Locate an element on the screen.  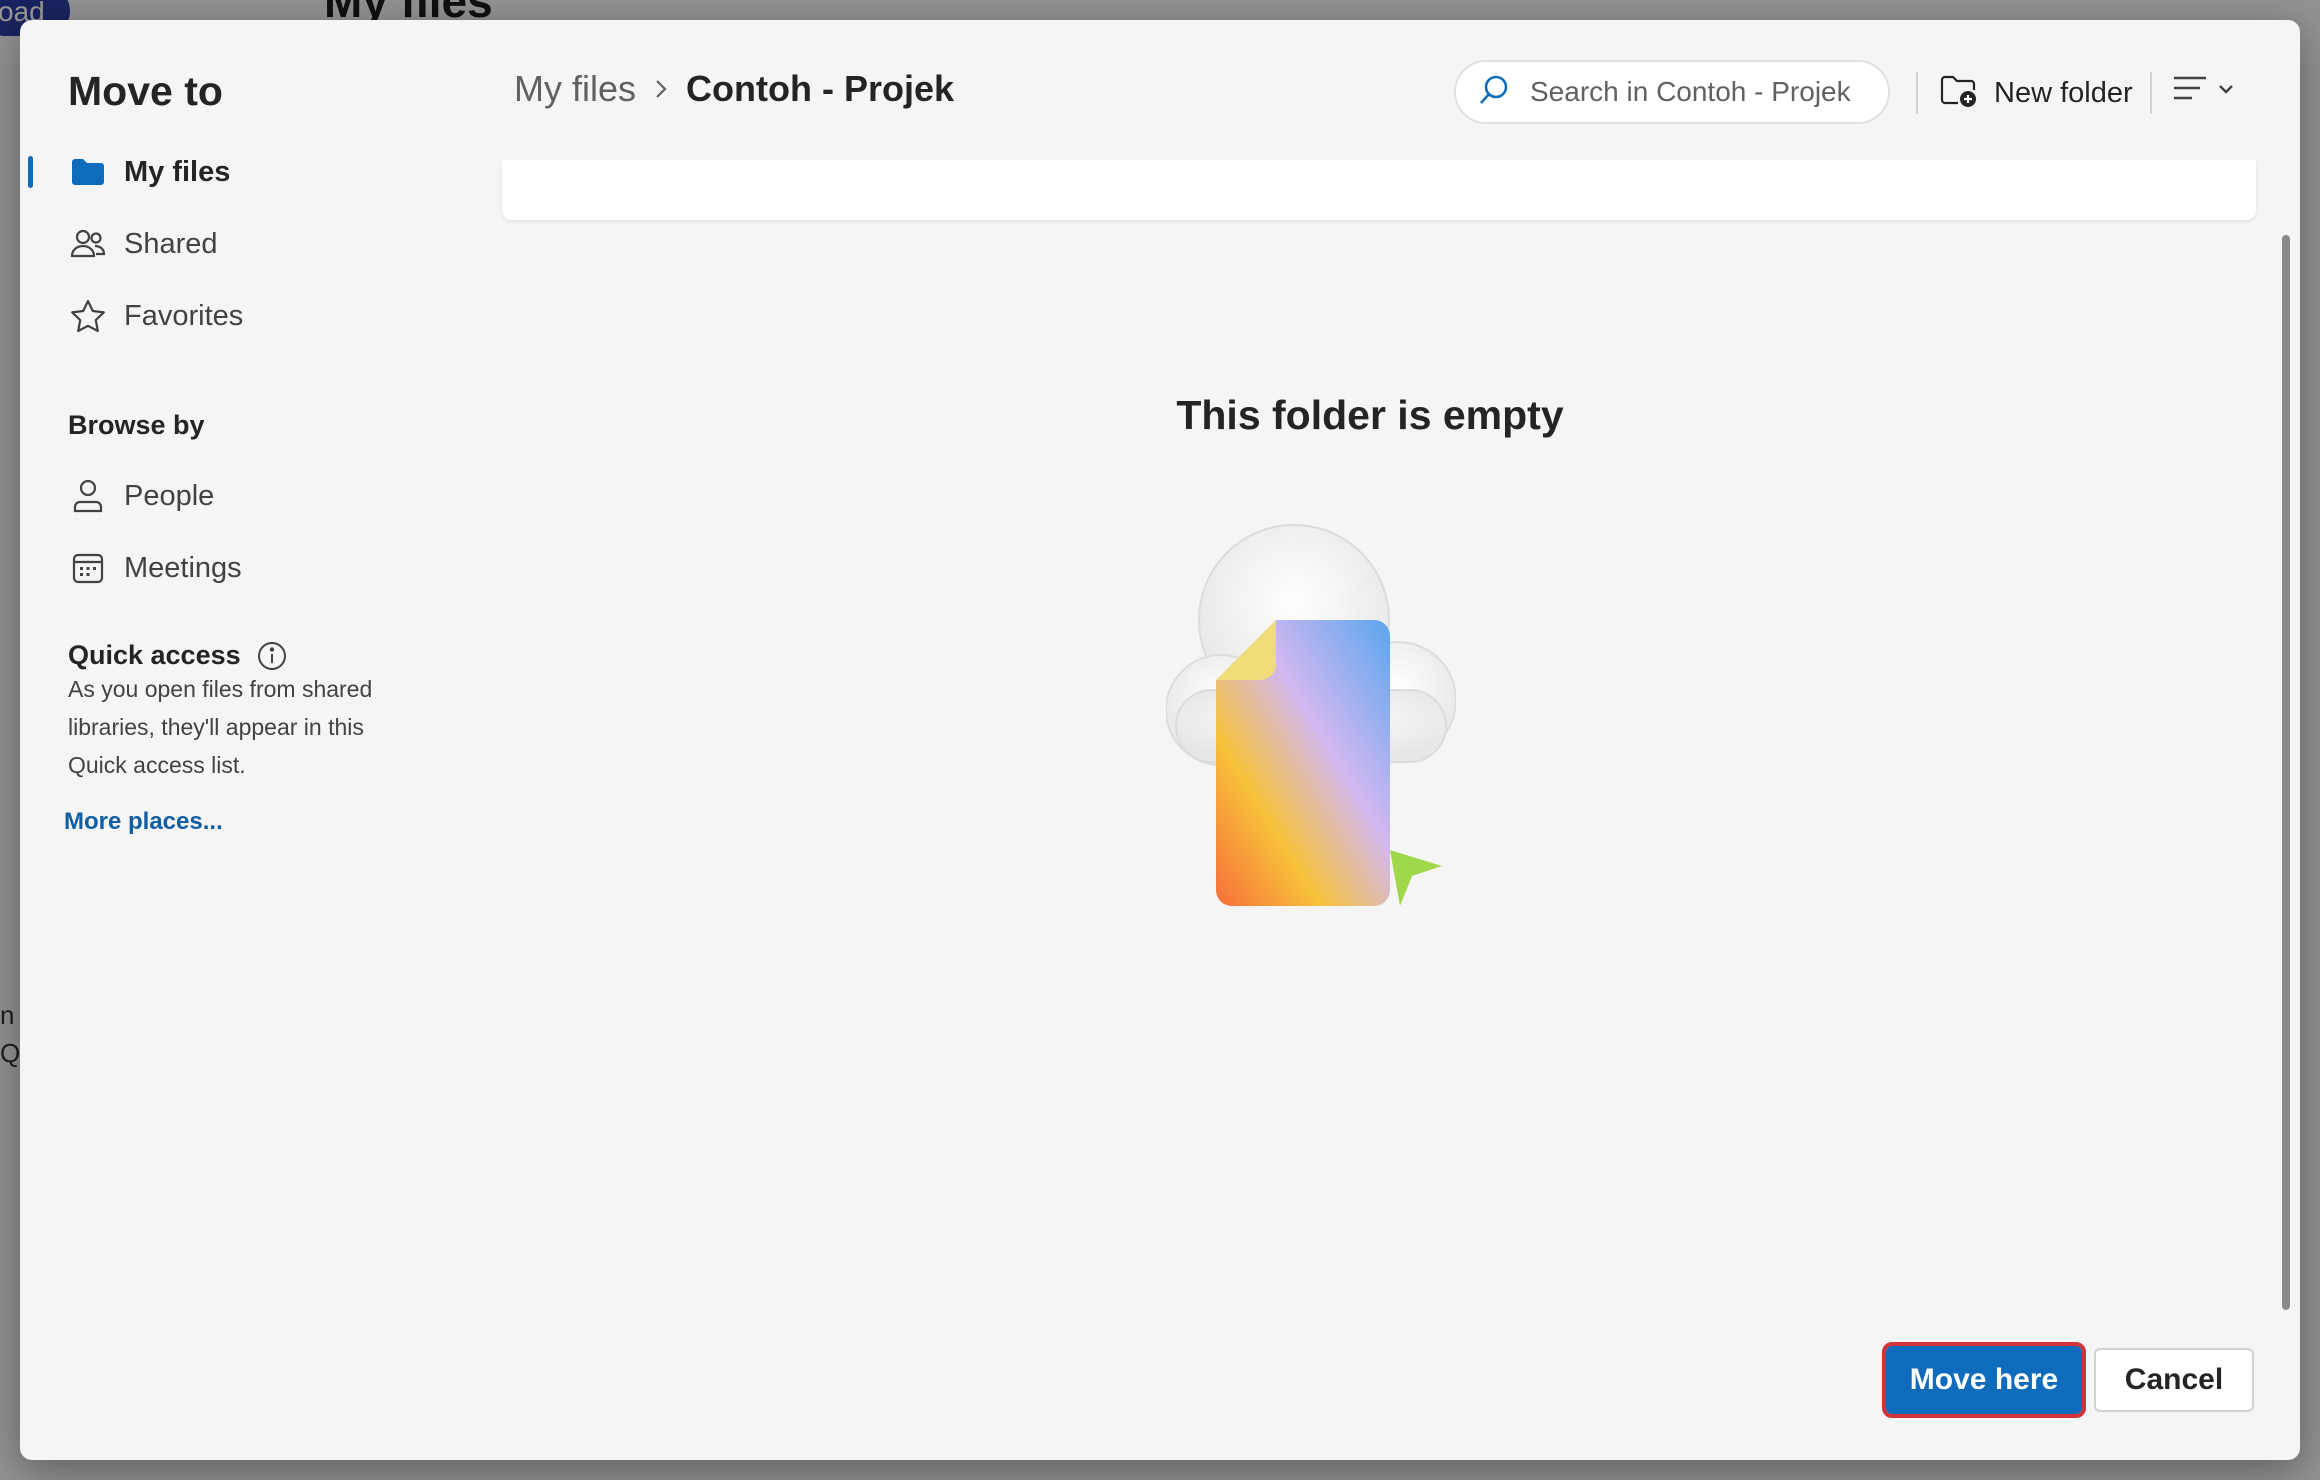
view-options-button is located at coordinates (2203, 90).